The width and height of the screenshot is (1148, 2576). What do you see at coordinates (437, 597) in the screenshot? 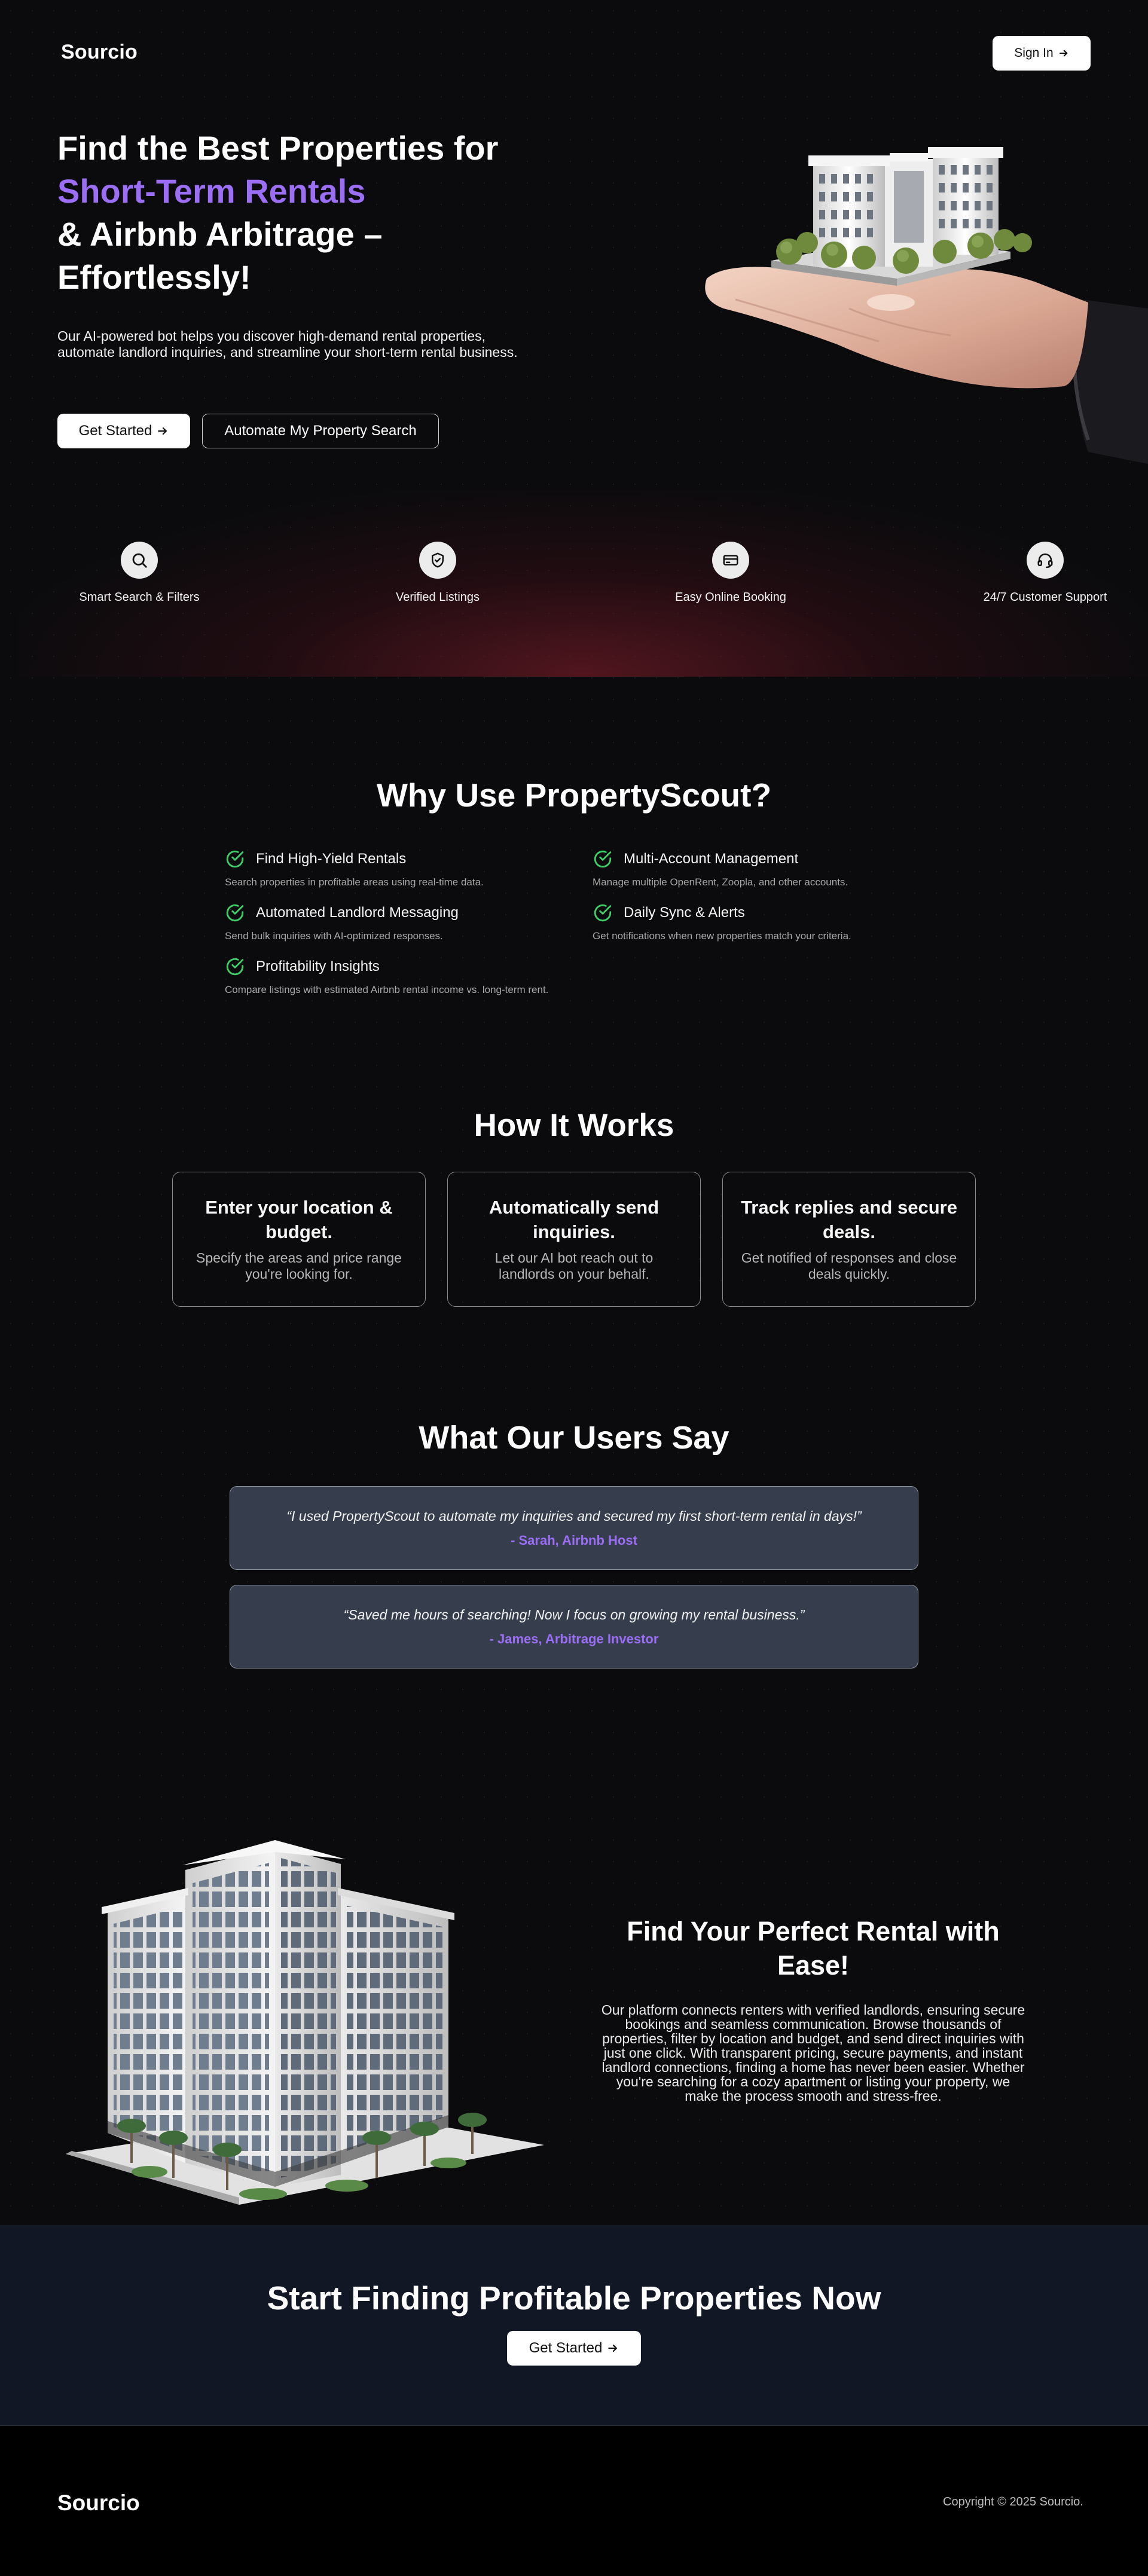
I see `feature-label: Verified Listings` at bounding box center [437, 597].